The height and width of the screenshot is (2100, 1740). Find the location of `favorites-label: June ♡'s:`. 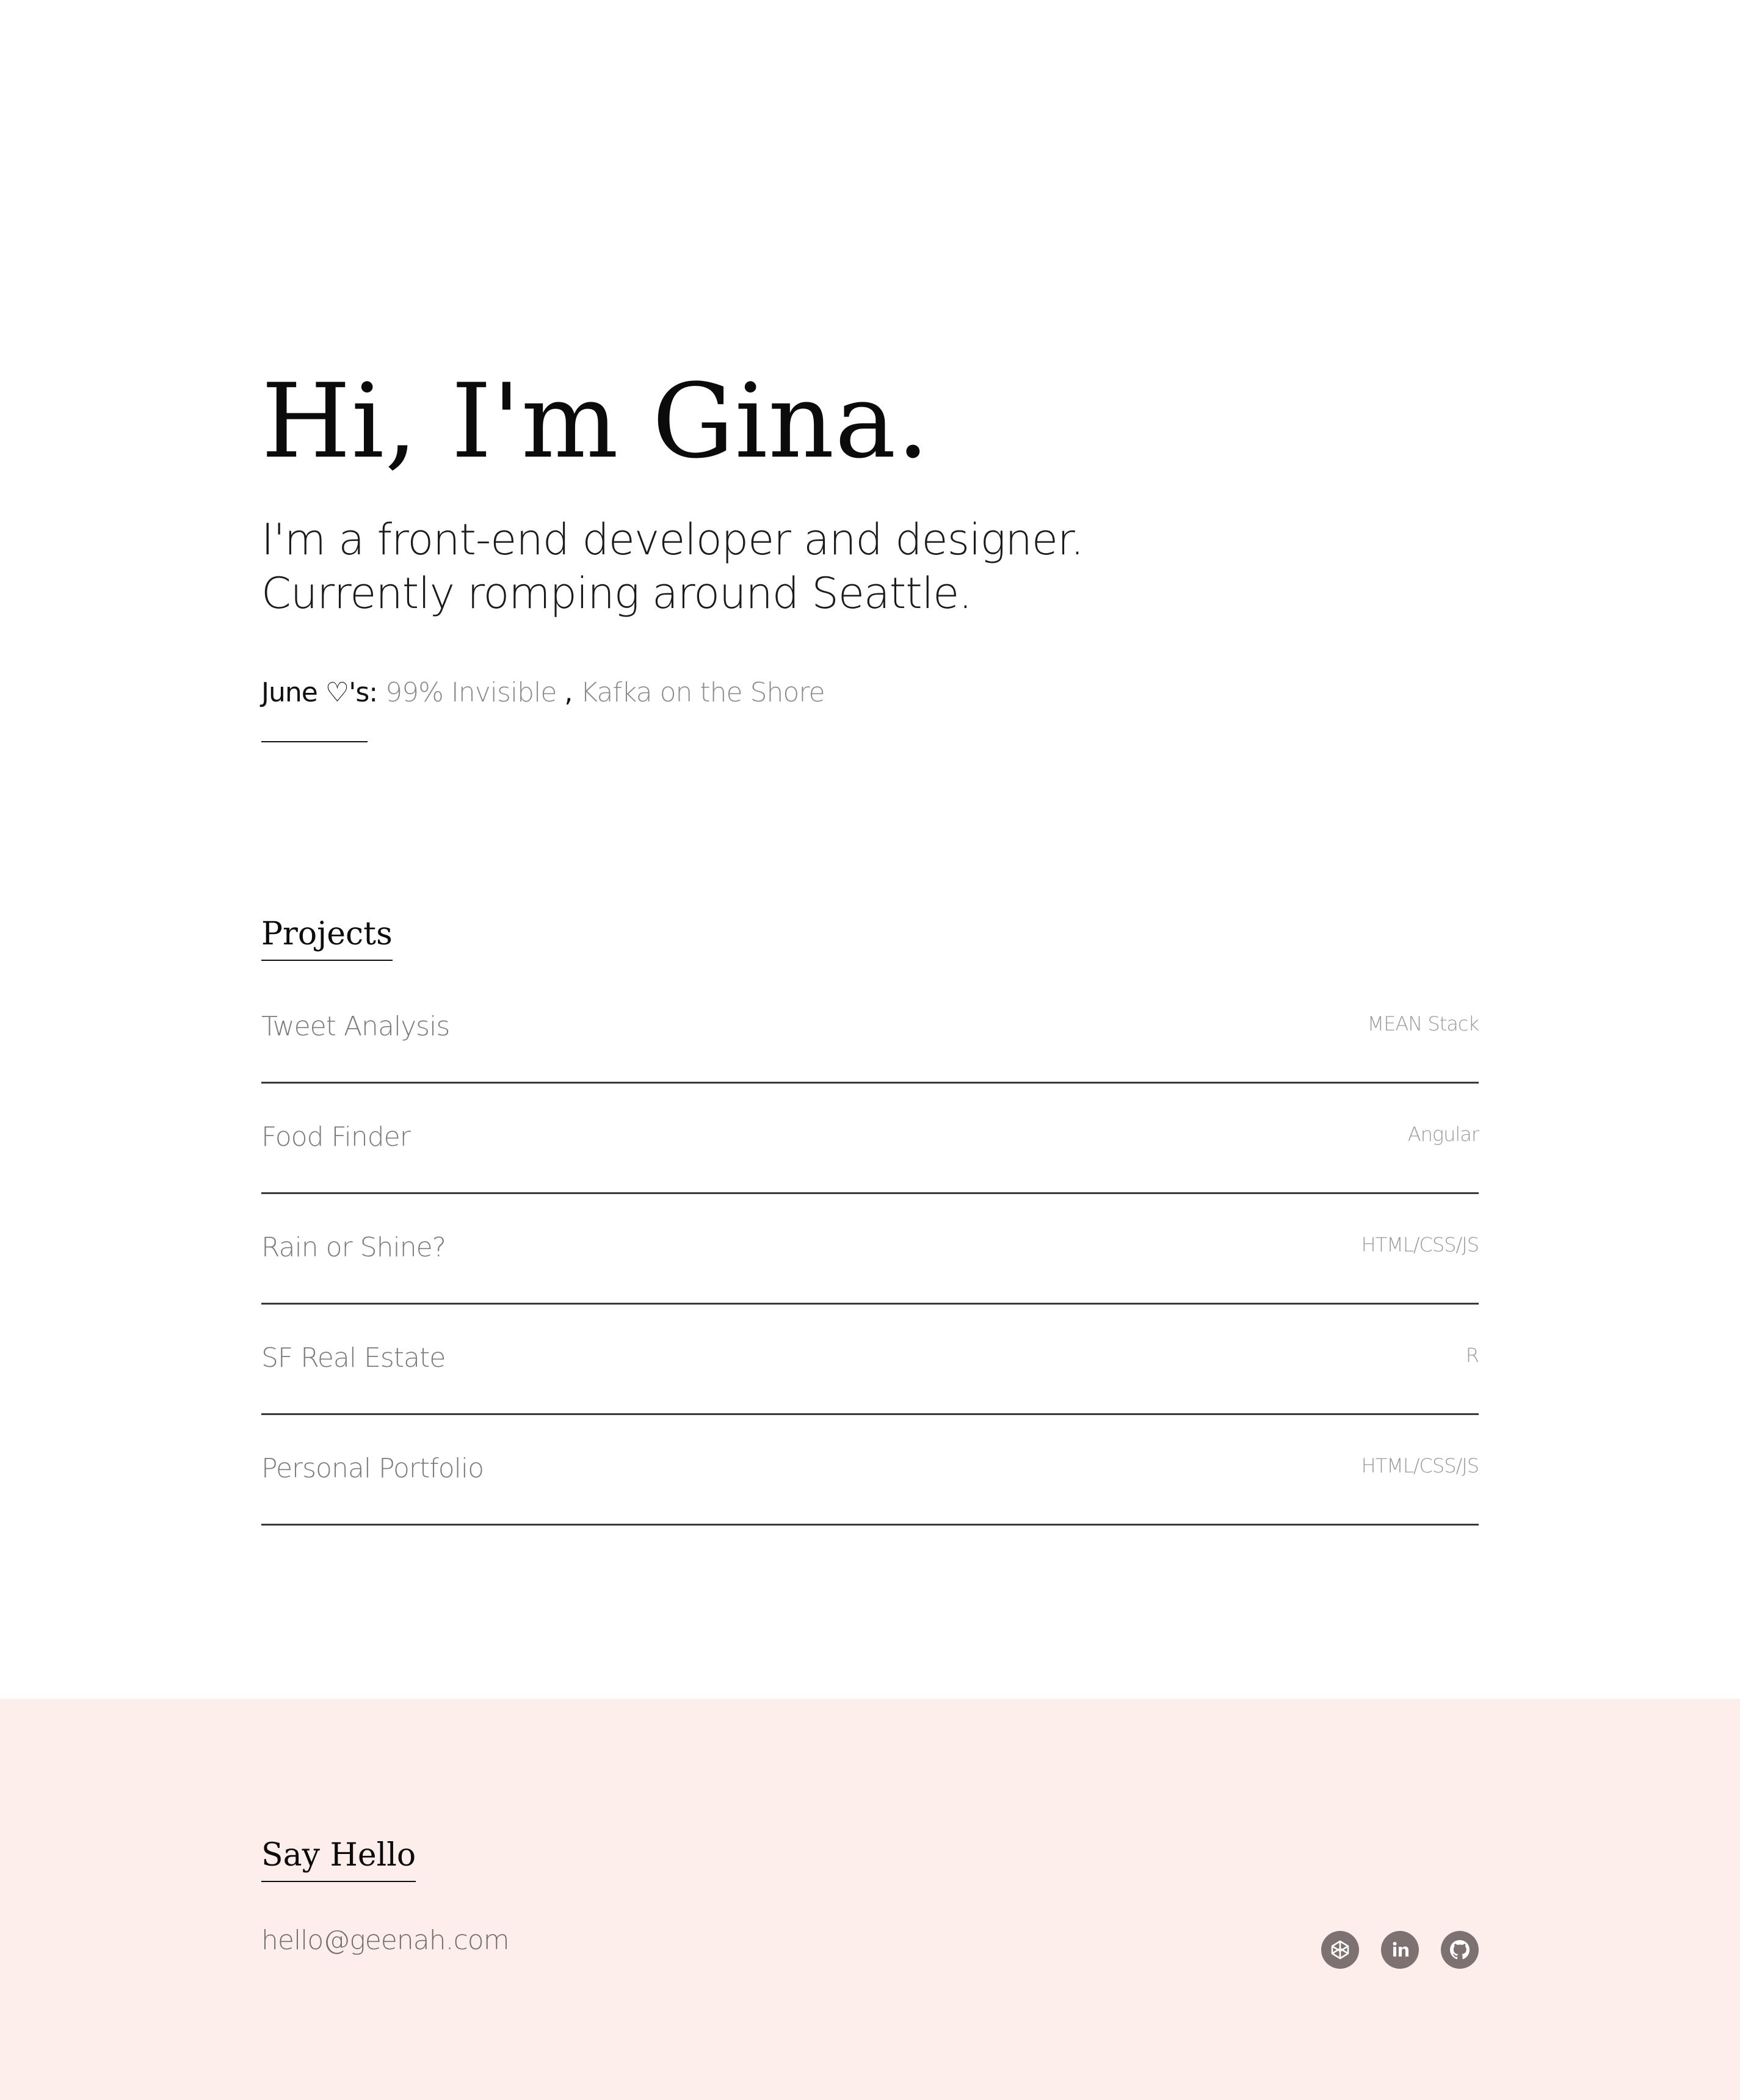

favorites-label: June ♡'s: is located at coordinates (319, 692).